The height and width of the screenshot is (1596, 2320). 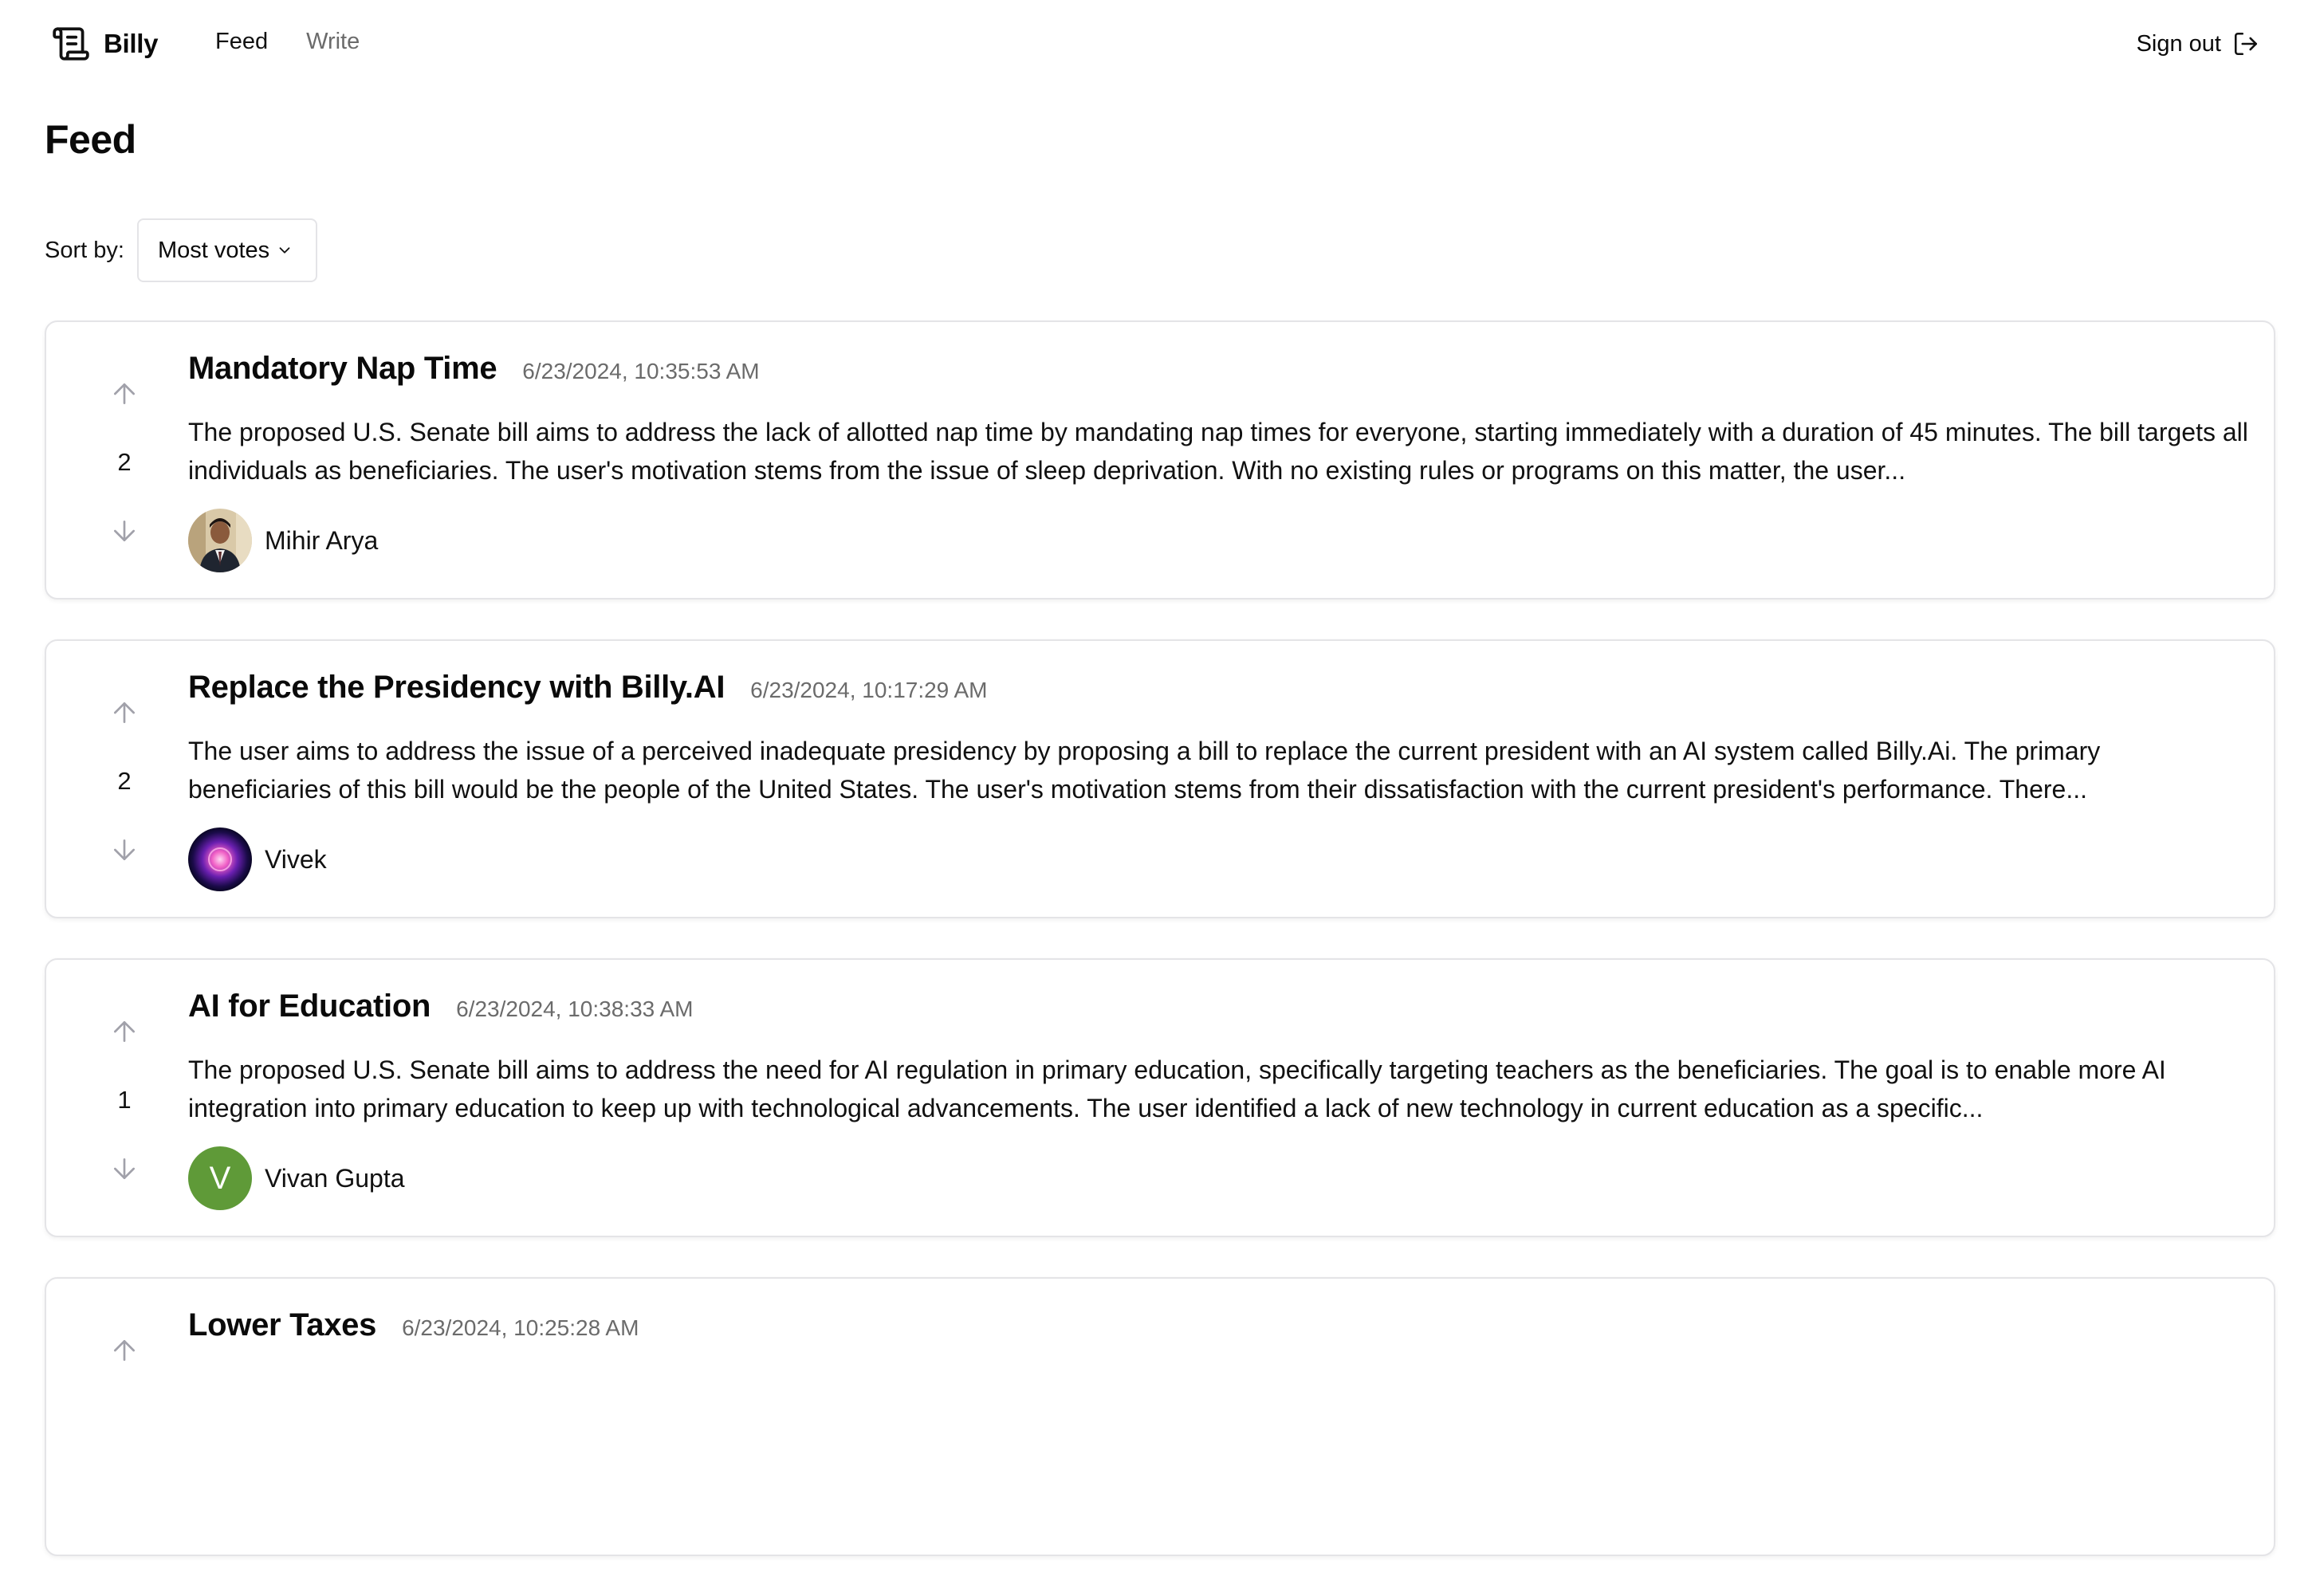 What do you see at coordinates (869, 690) in the screenshot?
I see `post-date: 6/23/2024, 10:17:29 AM` at bounding box center [869, 690].